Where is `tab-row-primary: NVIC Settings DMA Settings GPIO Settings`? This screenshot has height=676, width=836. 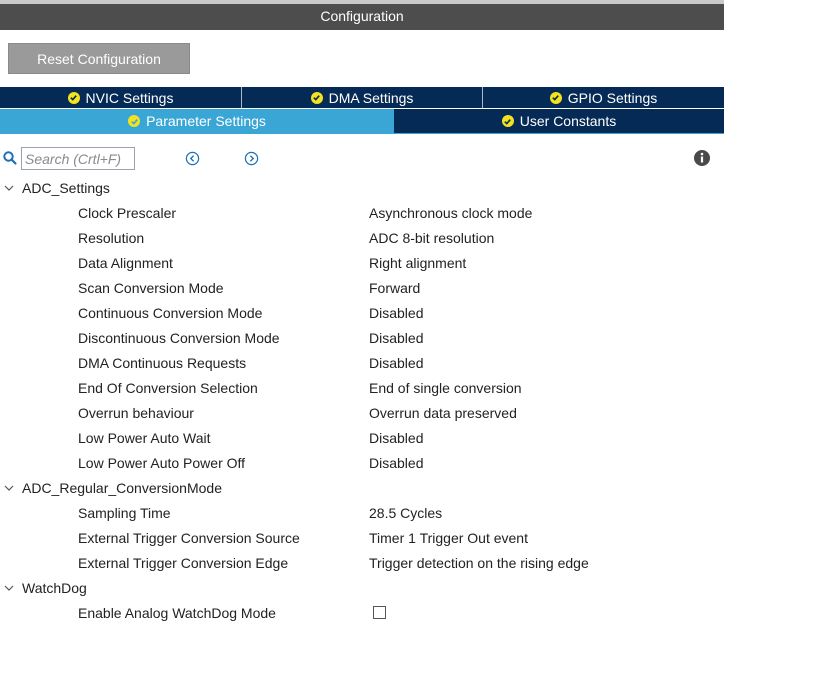 tab-row-primary: NVIC Settings DMA Settings GPIO Settings is located at coordinates (362, 97).